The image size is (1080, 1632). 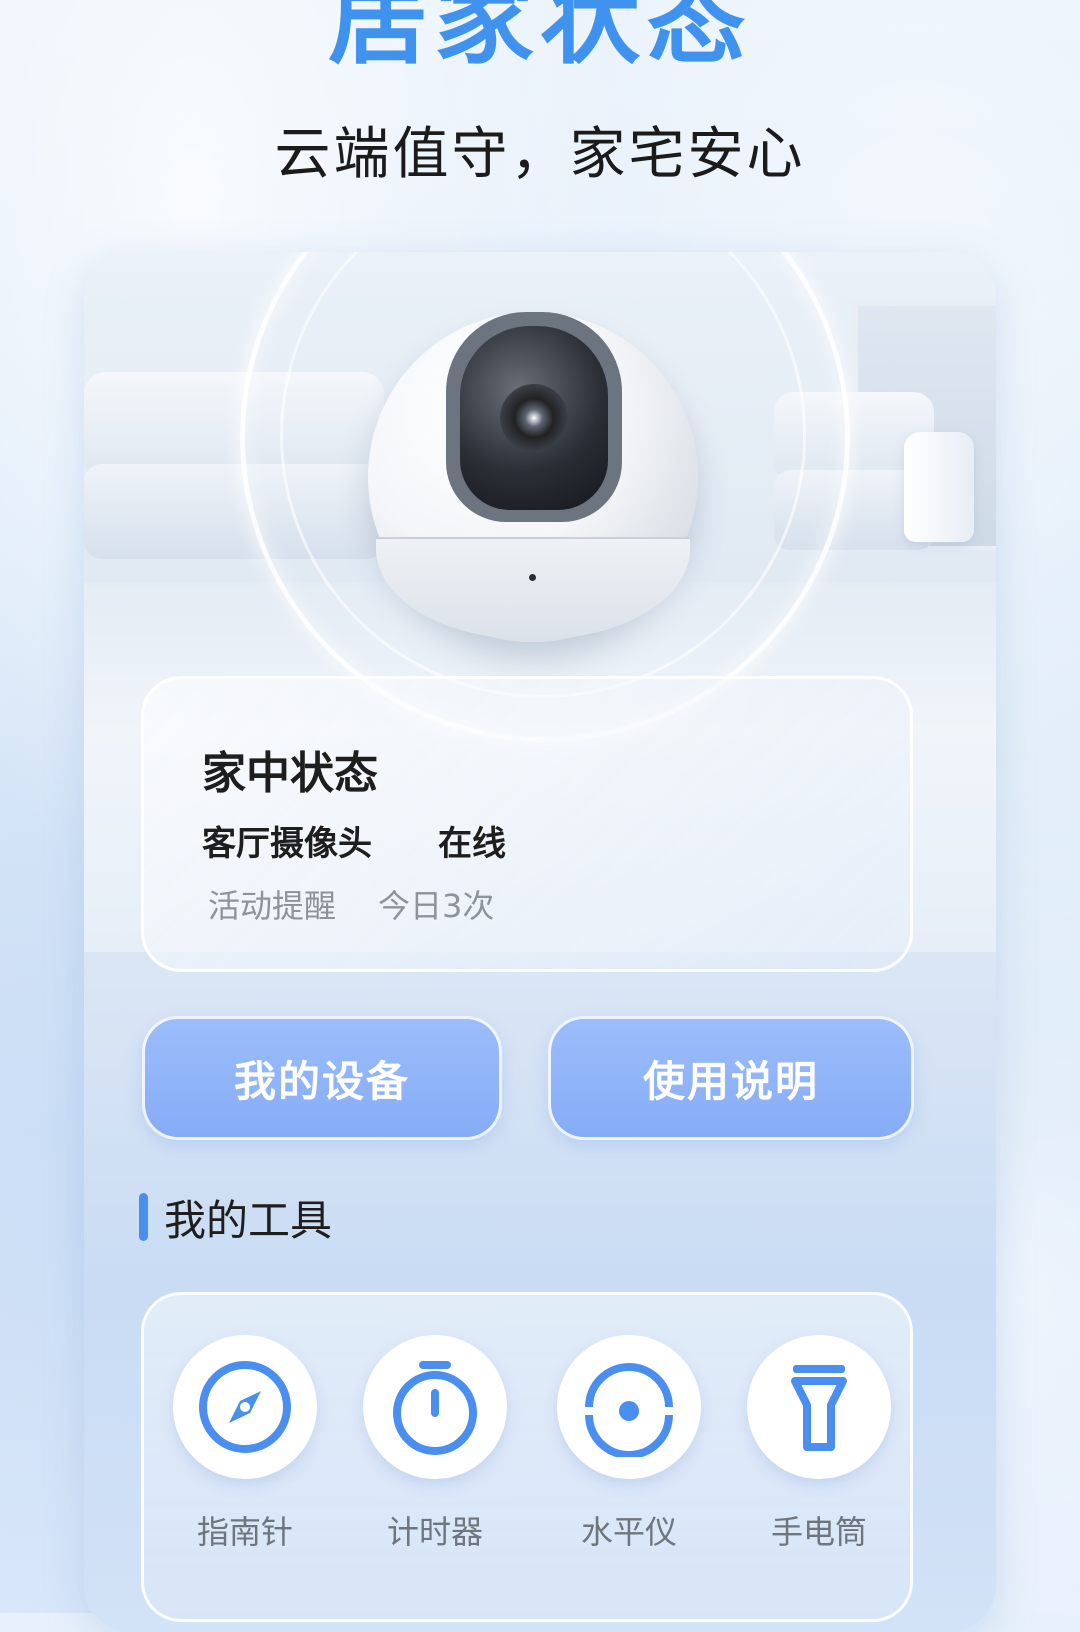 What do you see at coordinates (244, 1532) in the screenshot?
I see `tool-label: 指南针` at bounding box center [244, 1532].